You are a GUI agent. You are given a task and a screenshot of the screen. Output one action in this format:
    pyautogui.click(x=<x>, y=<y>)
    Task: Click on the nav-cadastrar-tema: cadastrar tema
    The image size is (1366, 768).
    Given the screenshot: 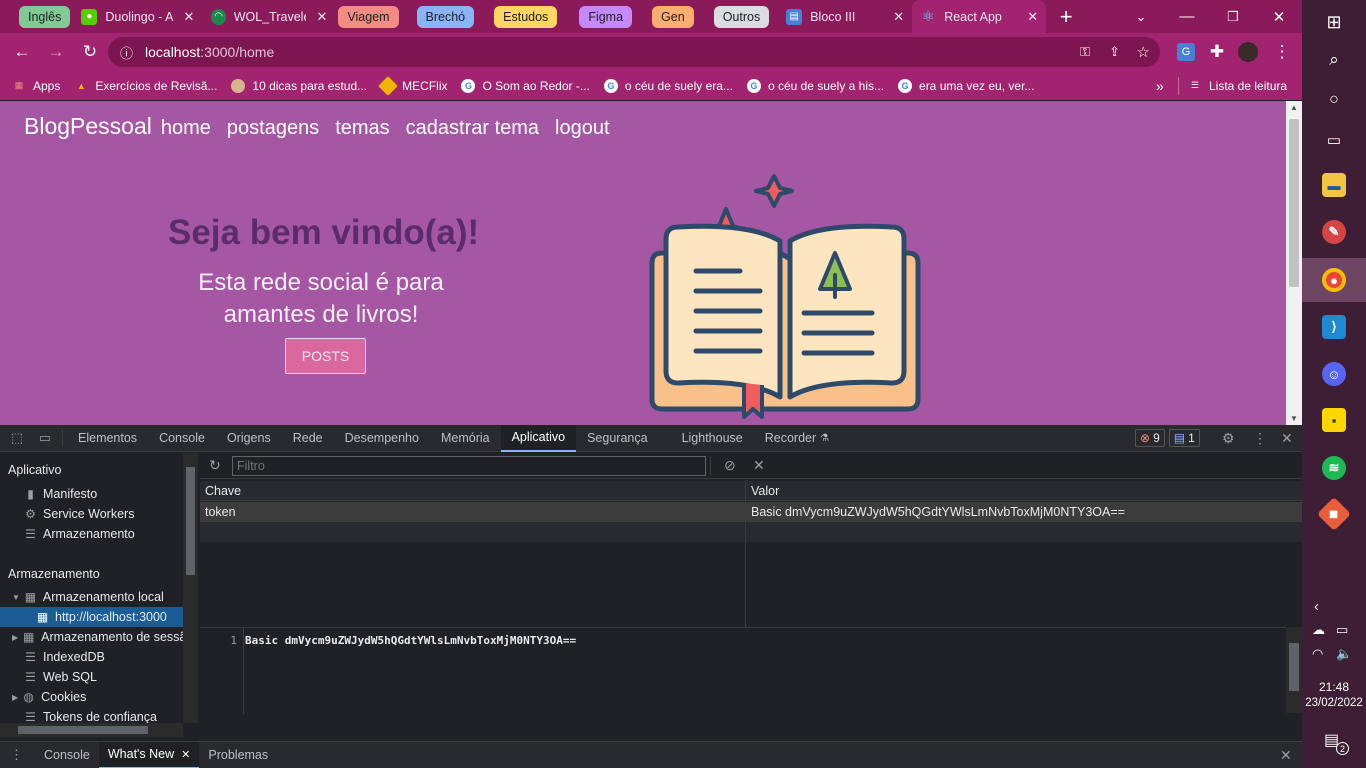 What is the action you would take?
    pyautogui.click(x=472, y=128)
    